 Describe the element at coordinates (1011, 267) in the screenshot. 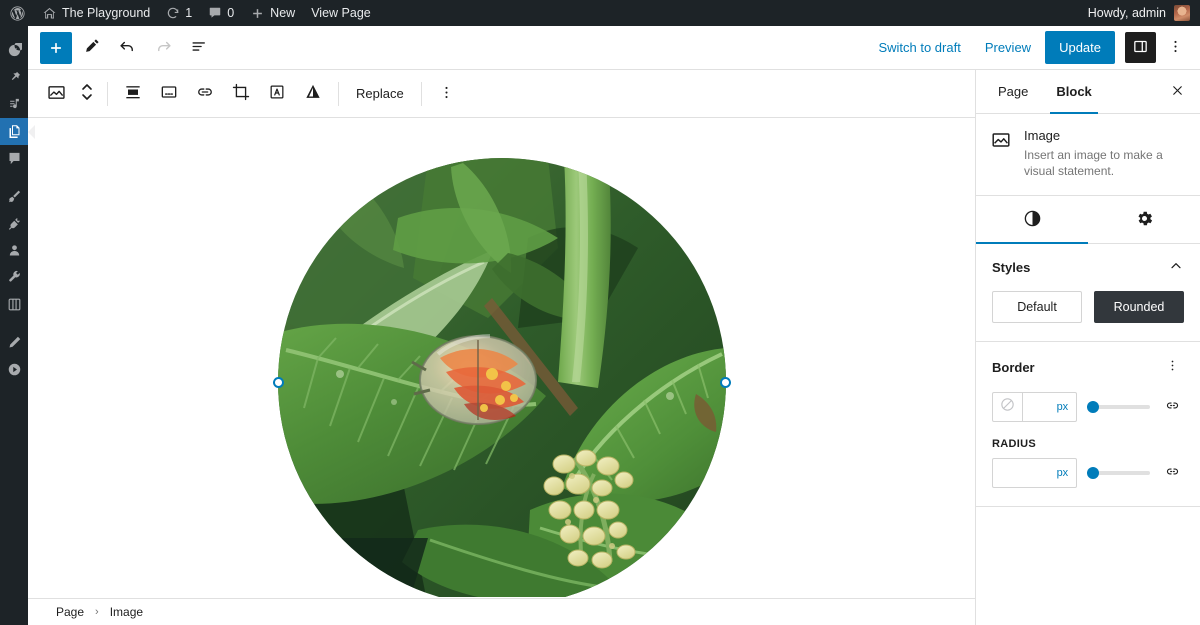

I see `styles-title: Styles` at that location.